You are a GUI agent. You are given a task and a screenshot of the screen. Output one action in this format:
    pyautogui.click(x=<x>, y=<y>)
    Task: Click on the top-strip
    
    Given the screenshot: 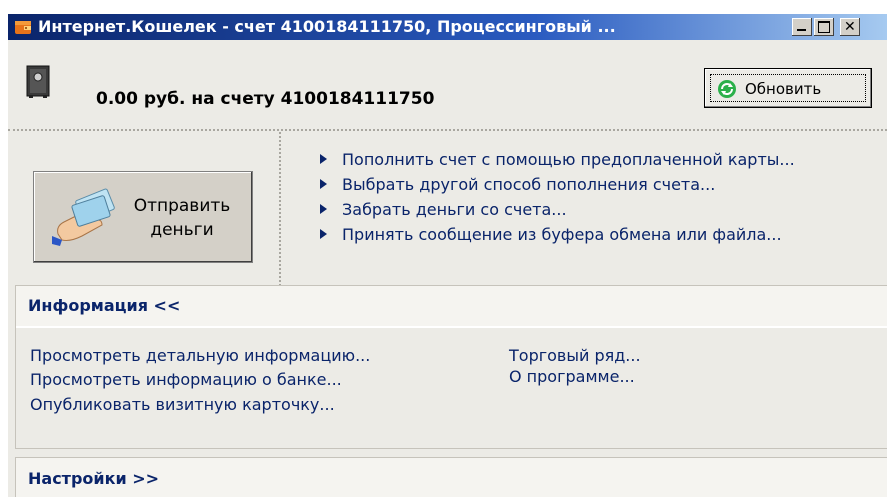 What is the action you would take?
    pyautogui.click(x=443, y=7)
    